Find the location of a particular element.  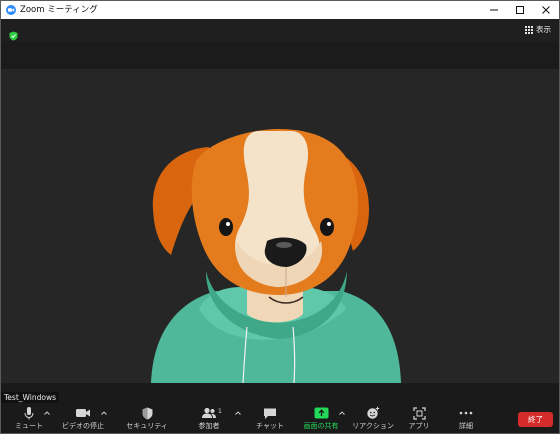

microphone-icon is located at coordinates (29, 413).